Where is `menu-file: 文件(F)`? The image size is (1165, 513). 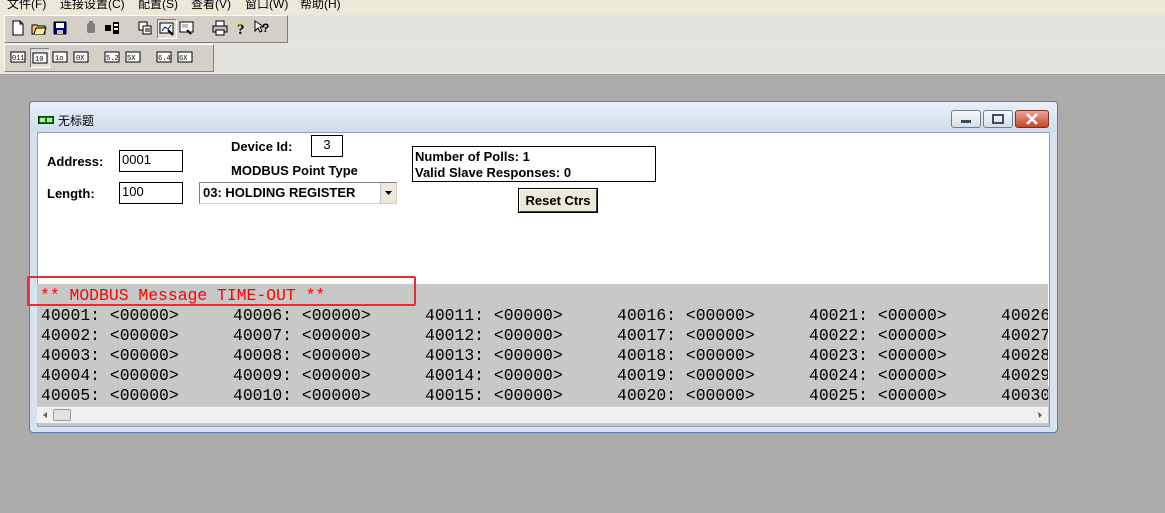 menu-file: 文件(F) is located at coordinates (26, 6).